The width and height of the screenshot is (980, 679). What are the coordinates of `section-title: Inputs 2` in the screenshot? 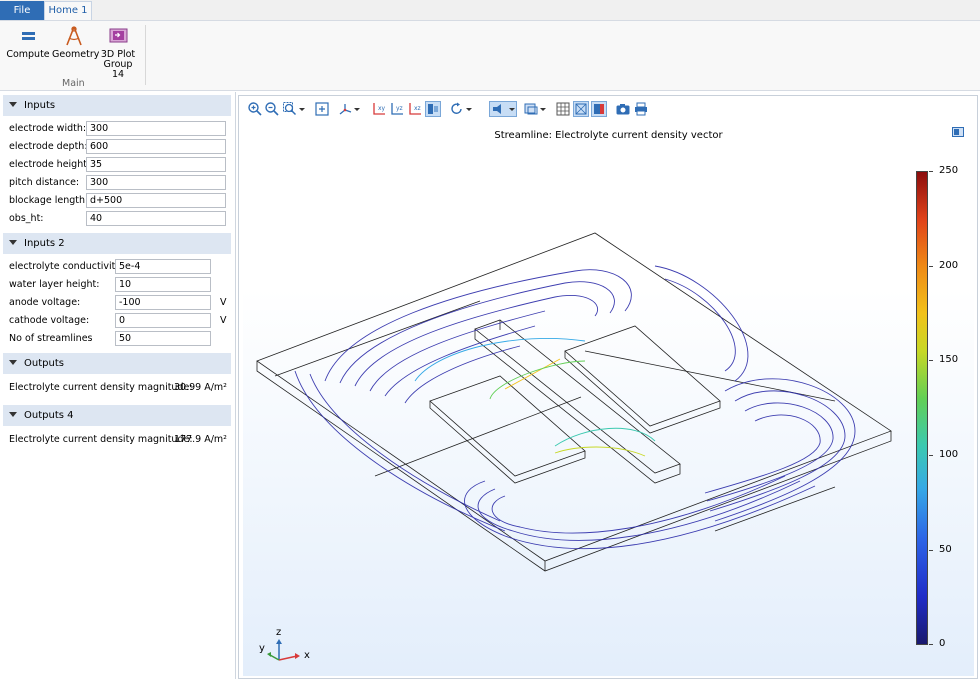 It's located at (44, 243).